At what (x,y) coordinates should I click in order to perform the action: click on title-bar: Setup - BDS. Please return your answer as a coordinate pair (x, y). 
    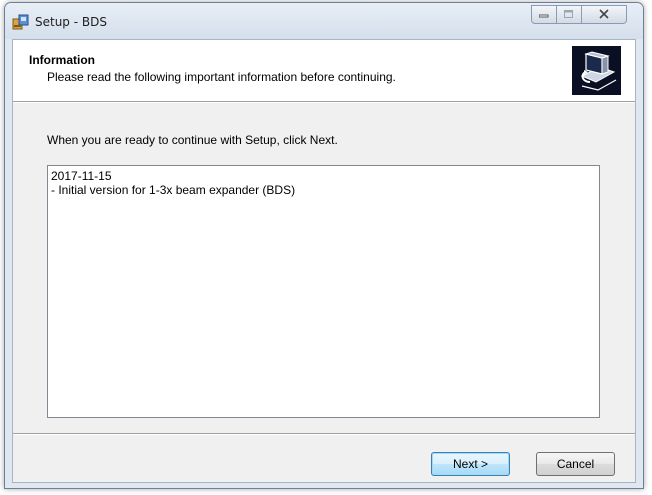
    Looking at the image, I should click on (324, 21).